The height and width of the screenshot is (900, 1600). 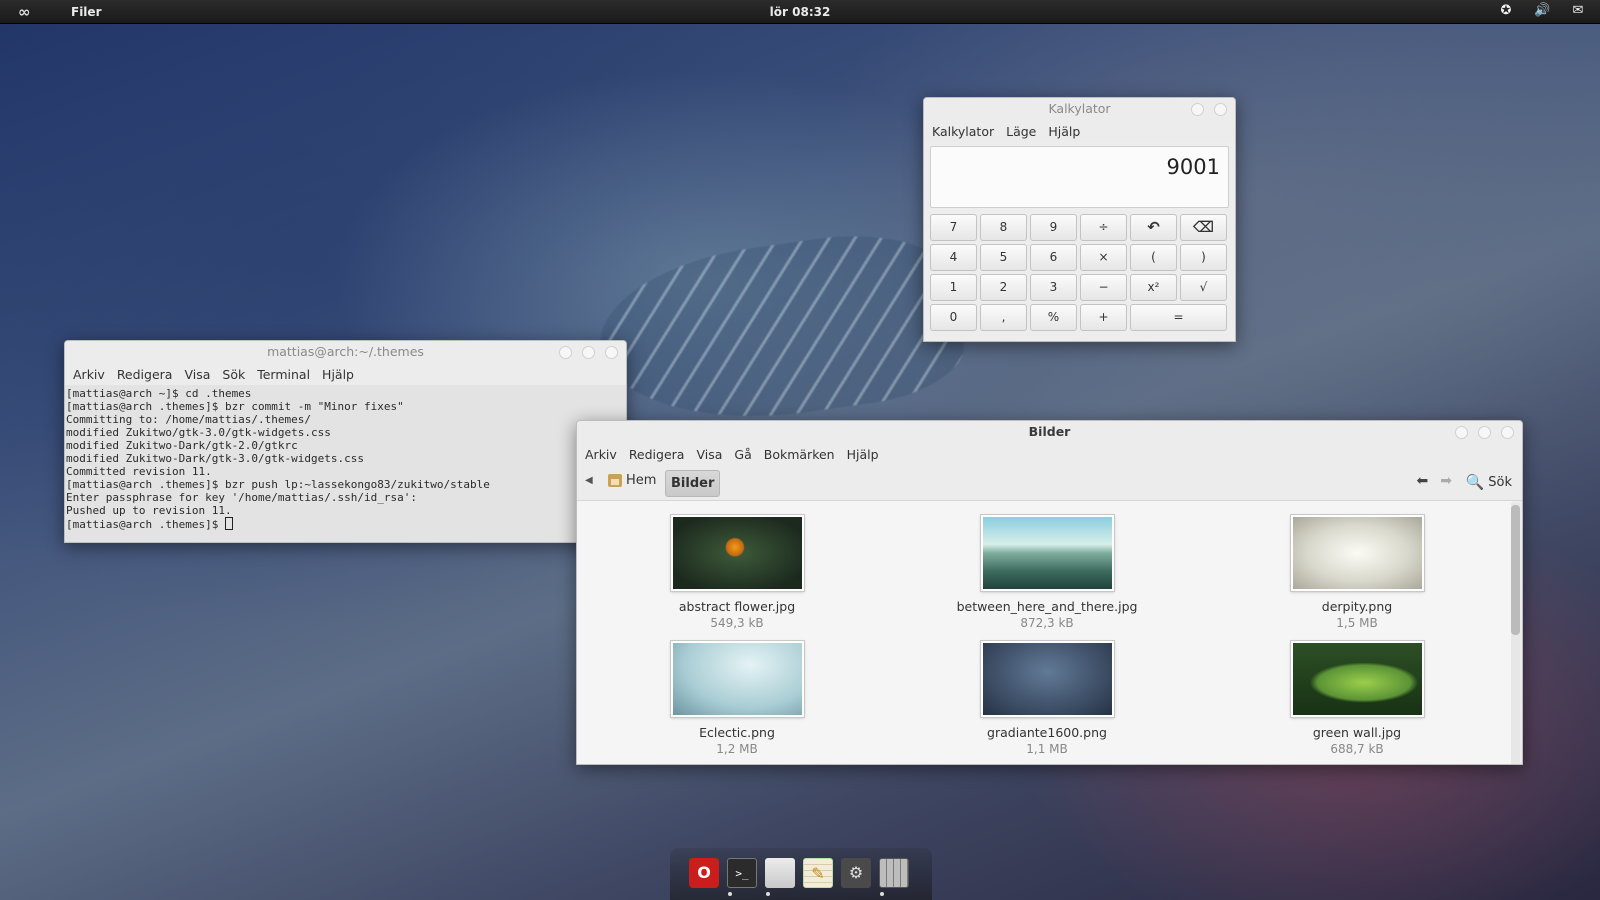 I want to click on file-item: derpity.png 1,5 MB, so click(x=1357, y=572).